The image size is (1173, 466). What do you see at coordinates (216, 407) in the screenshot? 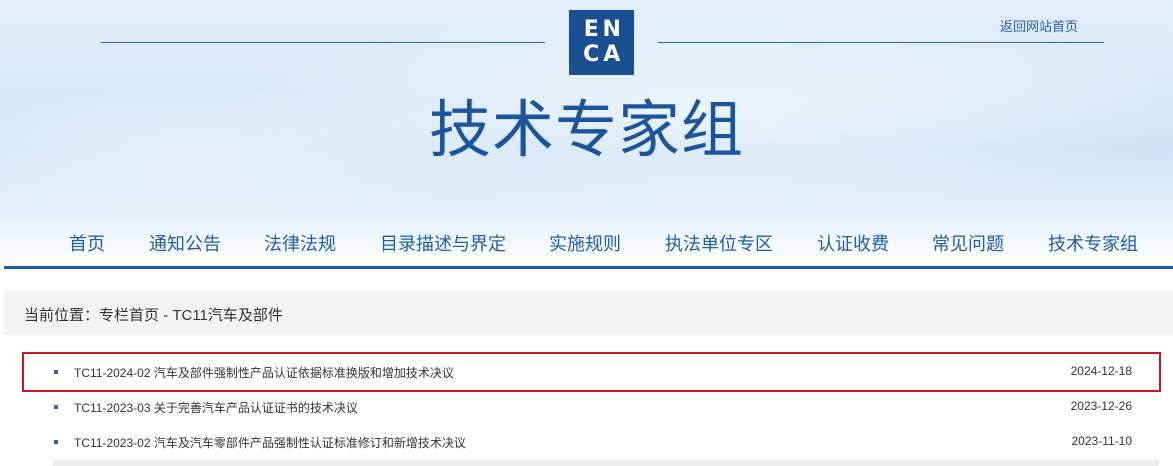
I see `list-item-title: TC11-2023-03 关于完善汽车产品认证证书的技术决议` at bounding box center [216, 407].